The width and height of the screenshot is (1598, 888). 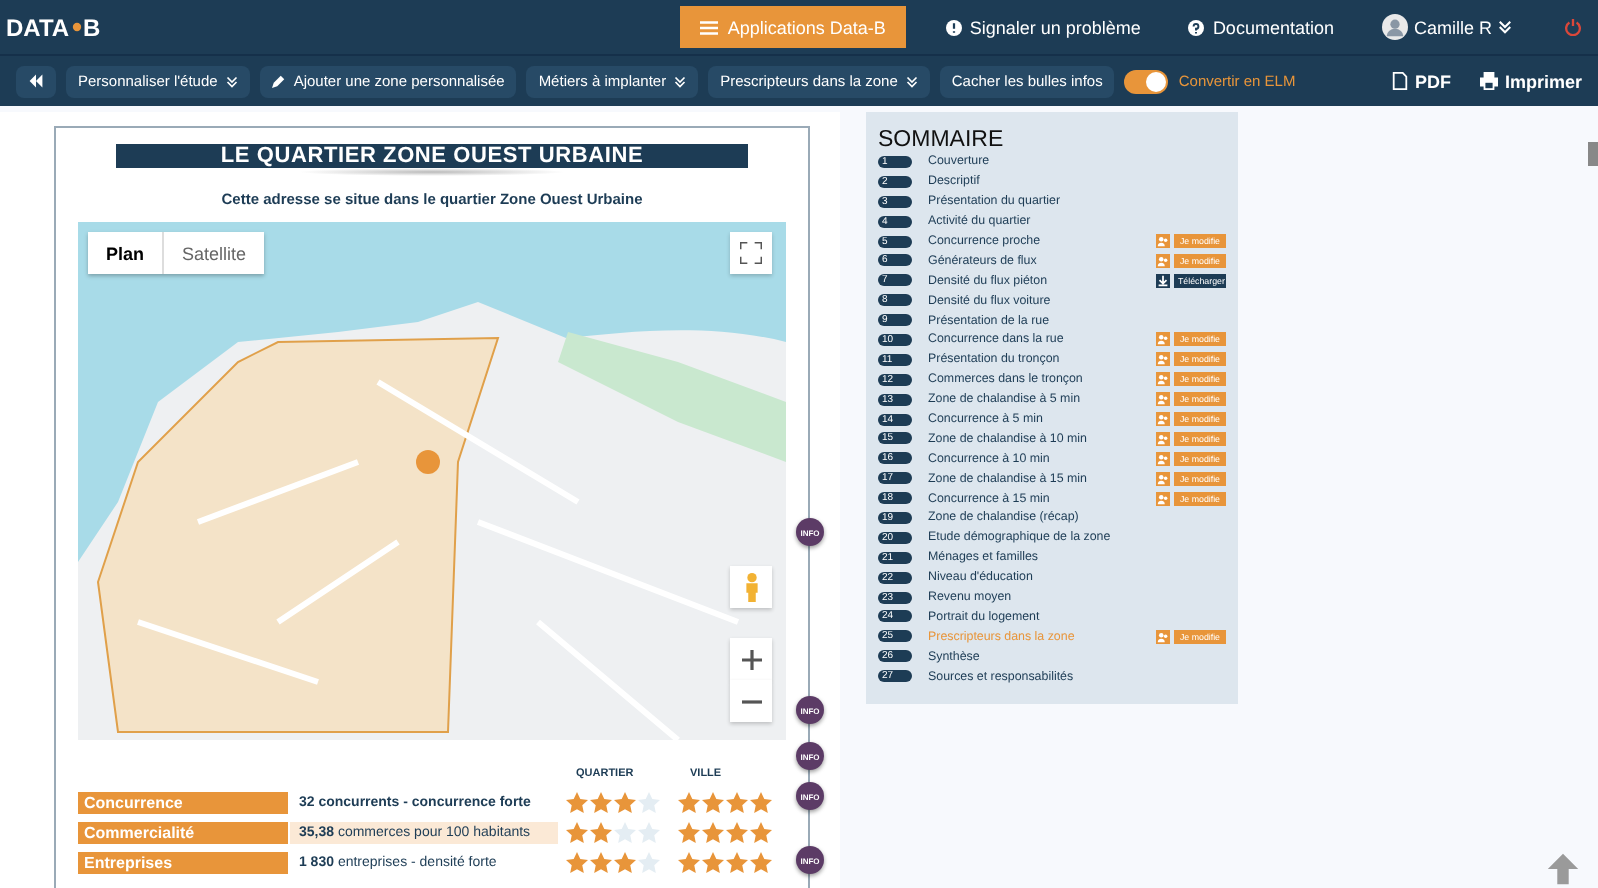 What do you see at coordinates (1452, 27) in the screenshot?
I see `user-menu: Camille R` at bounding box center [1452, 27].